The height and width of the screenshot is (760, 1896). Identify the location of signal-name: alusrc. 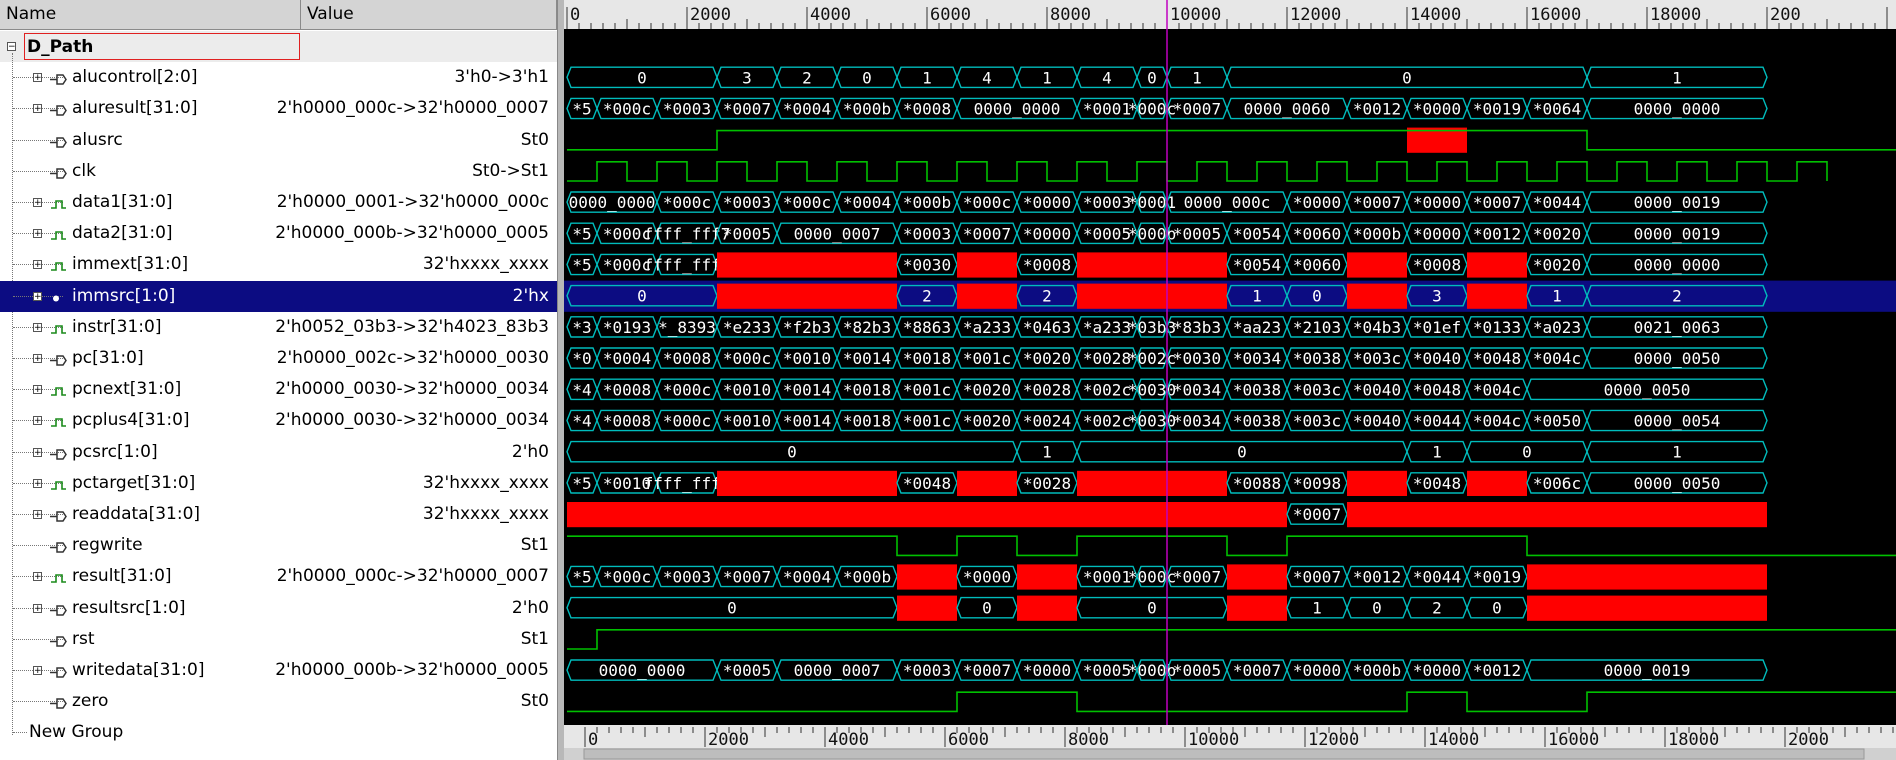
(97, 139).